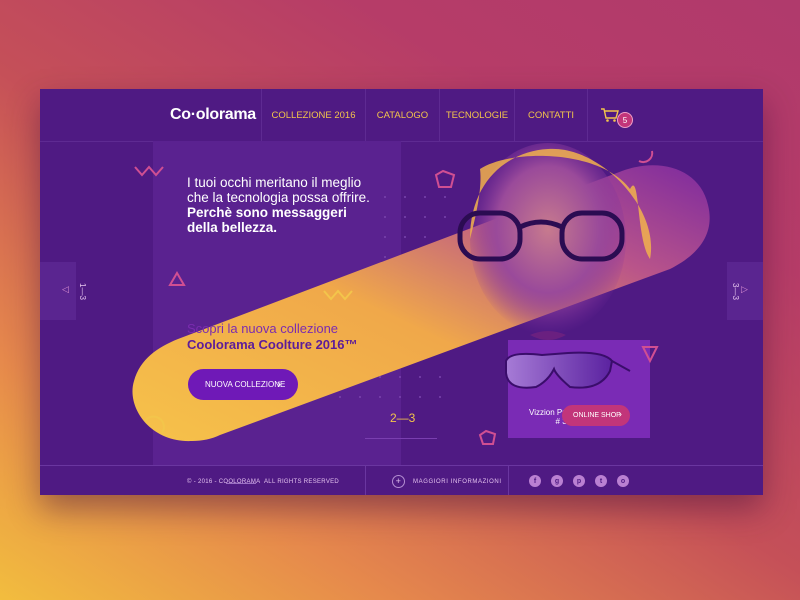  Describe the element at coordinates (272, 344) in the screenshot. I see `sub-line-2: Coolorama Coolture 2016™` at that location.